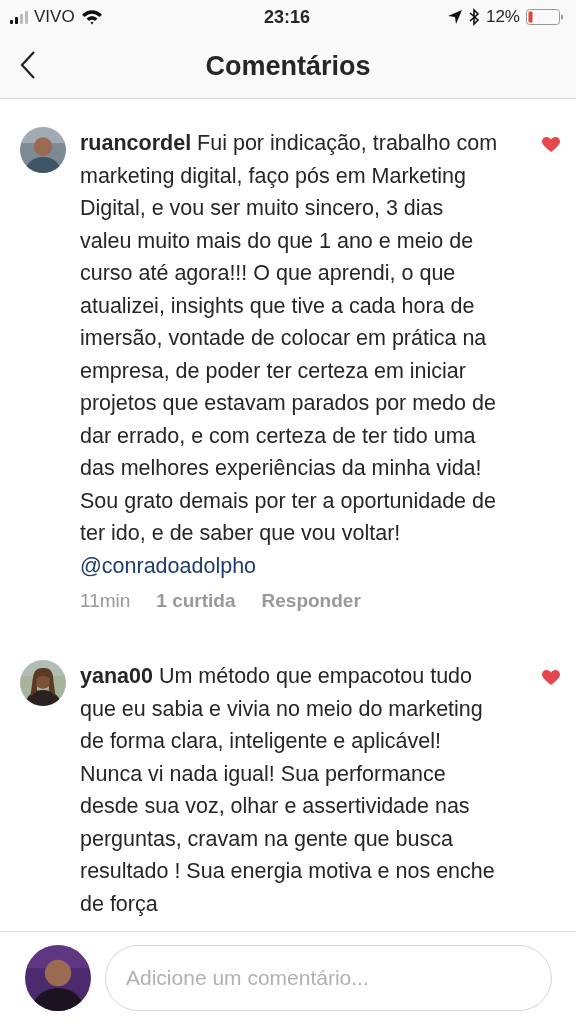 Image resolution: width=576 pixels, height=1024 pixels. What do you see at coordinates (545, 17) in the screenshot?
I see `battery-icon` at bounding box center [545, 17].